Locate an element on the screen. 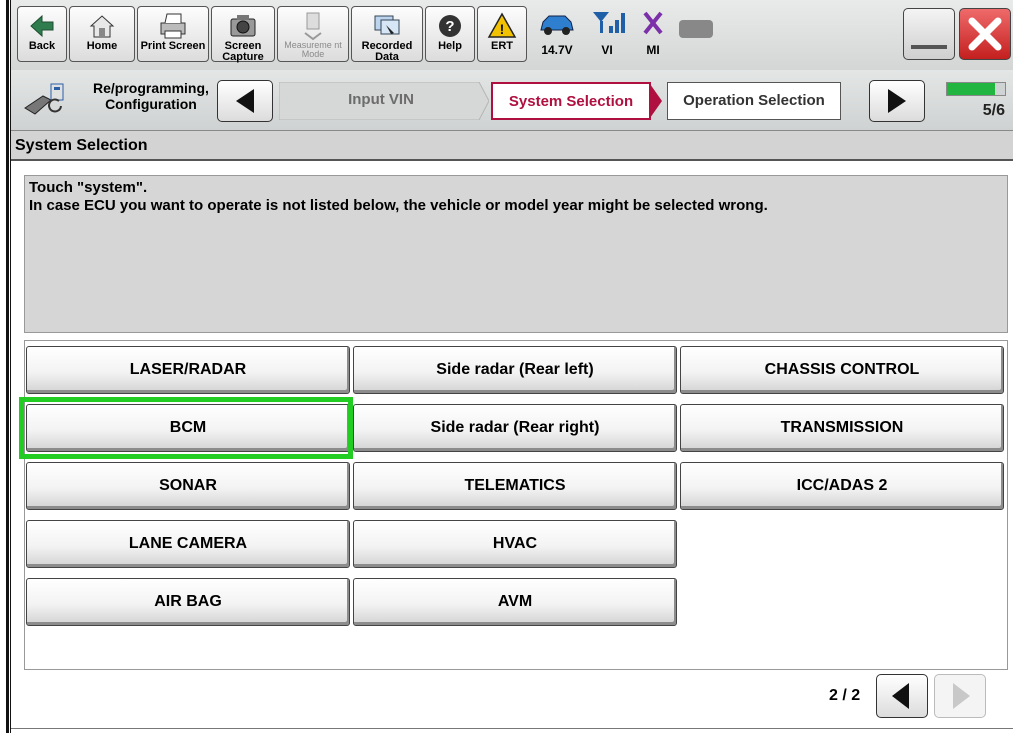 The height and width of the screenshot is (733, 1013). tool-label: Re/programming, Configuration is located at coordinates (151, 96).